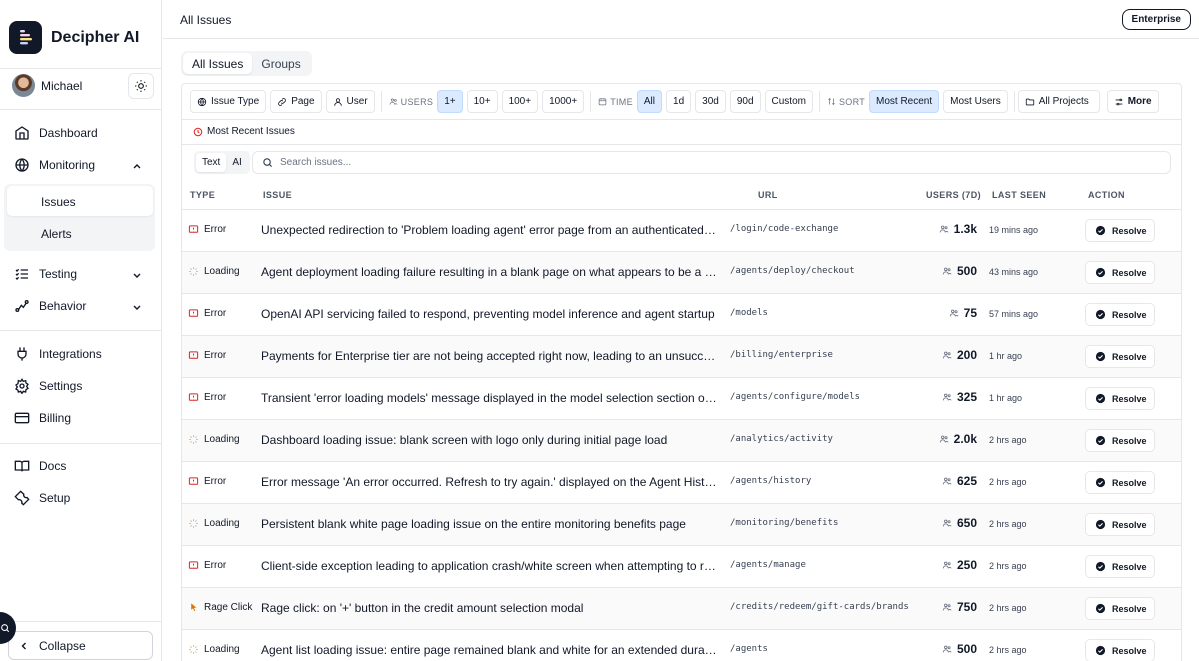 The image size is (1199, 661). Describe the element at coordinates (228, 101) in the screenshot. I see `issue-type-filter-button: Issue Type` at that location.